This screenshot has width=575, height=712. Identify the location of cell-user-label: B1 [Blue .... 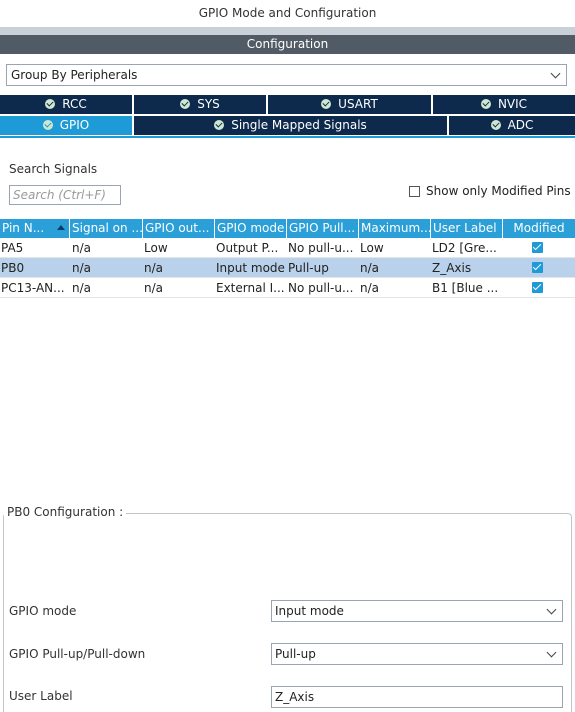
(465, 288).